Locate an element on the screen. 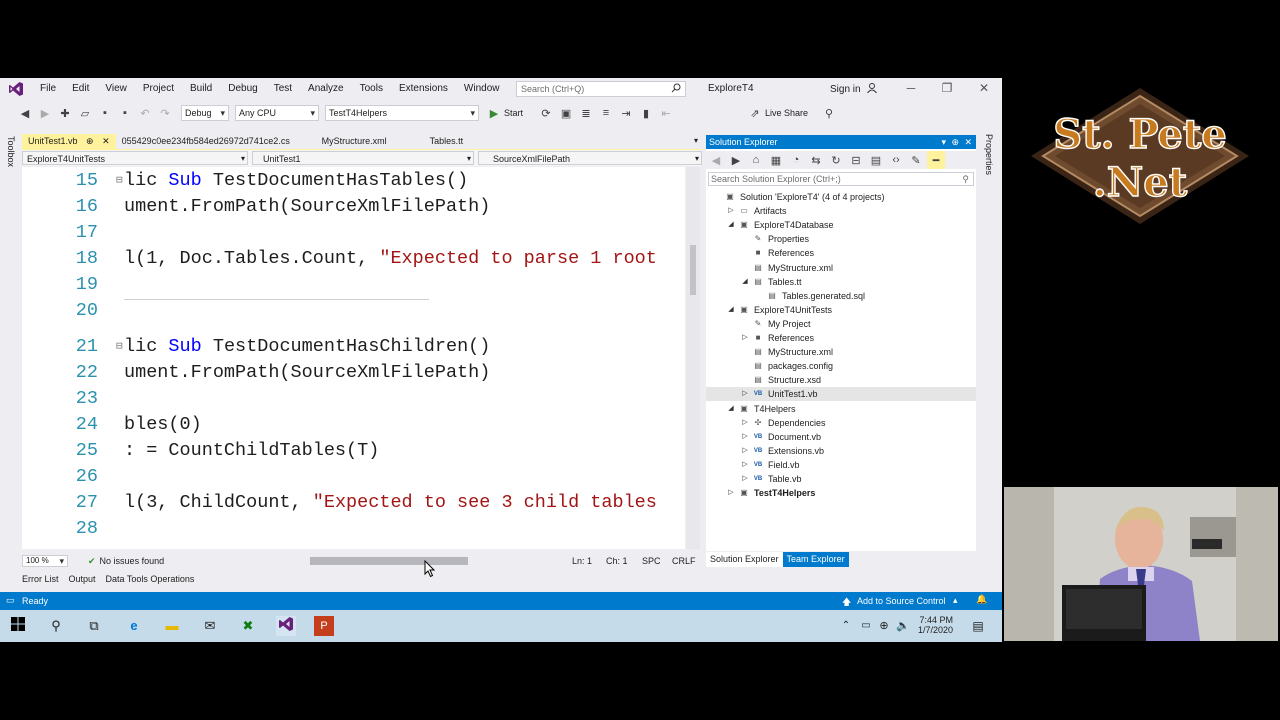 This screenshot has width=1280, height=720. code-line: 24 bles(0) is located at coordinates (353, 425).